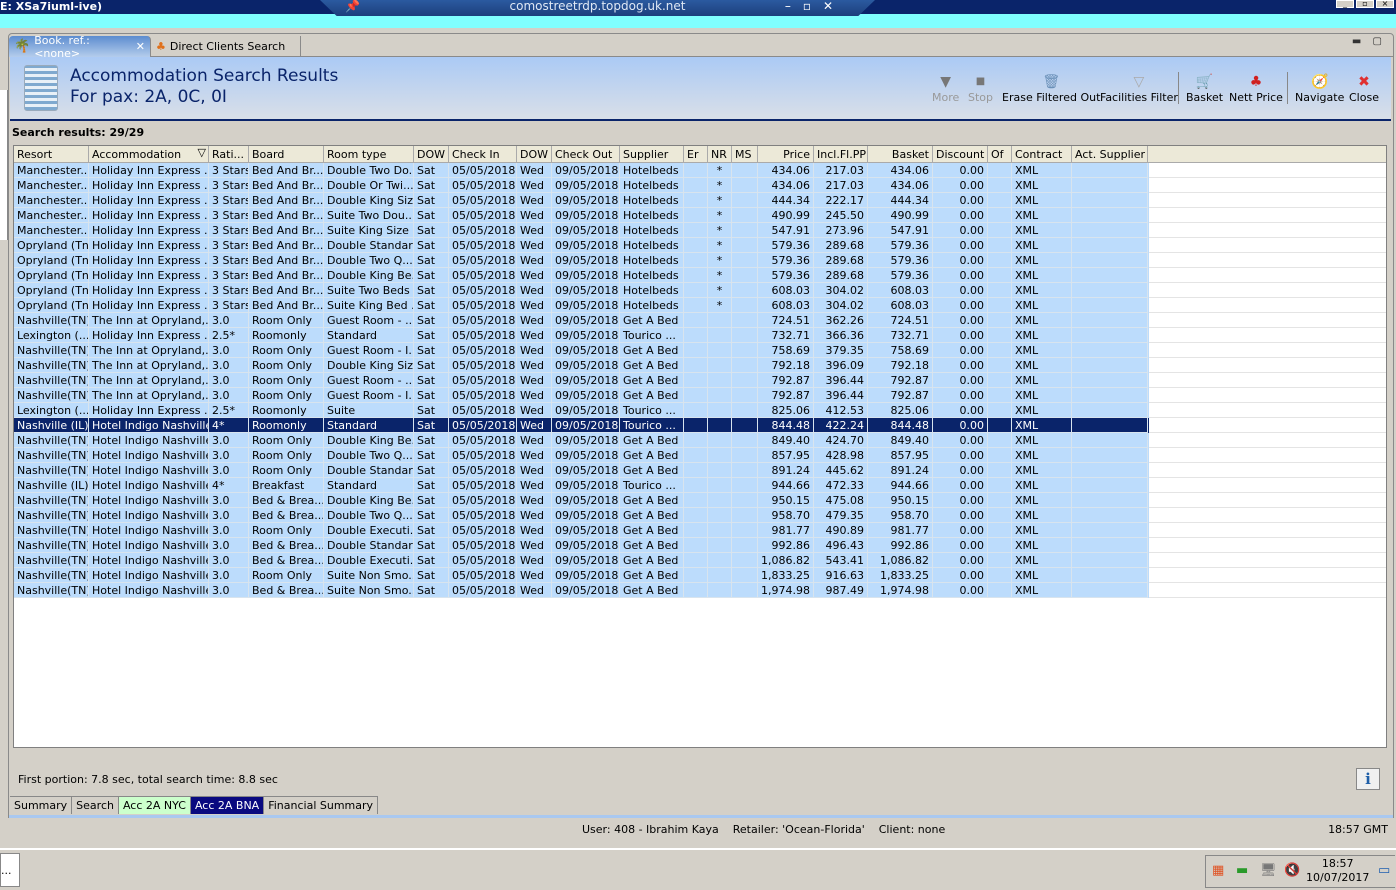 The image size is (1396, 890). What do you see at coordinates (369, 154) in the screenshot?
I see `column-header-room-type: Room type` at bounding box center [369, 154].